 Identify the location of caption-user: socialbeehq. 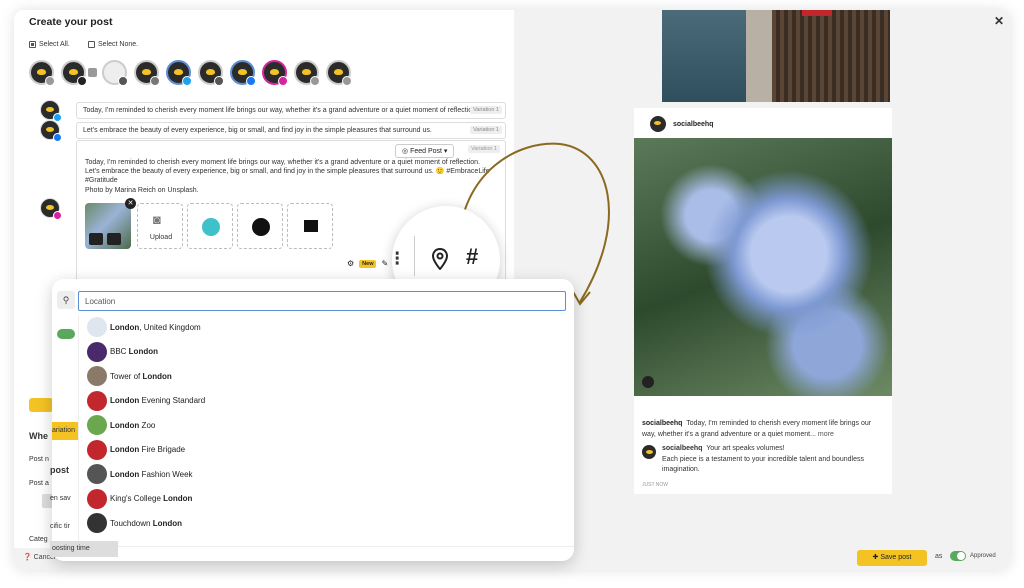
(662, 423).